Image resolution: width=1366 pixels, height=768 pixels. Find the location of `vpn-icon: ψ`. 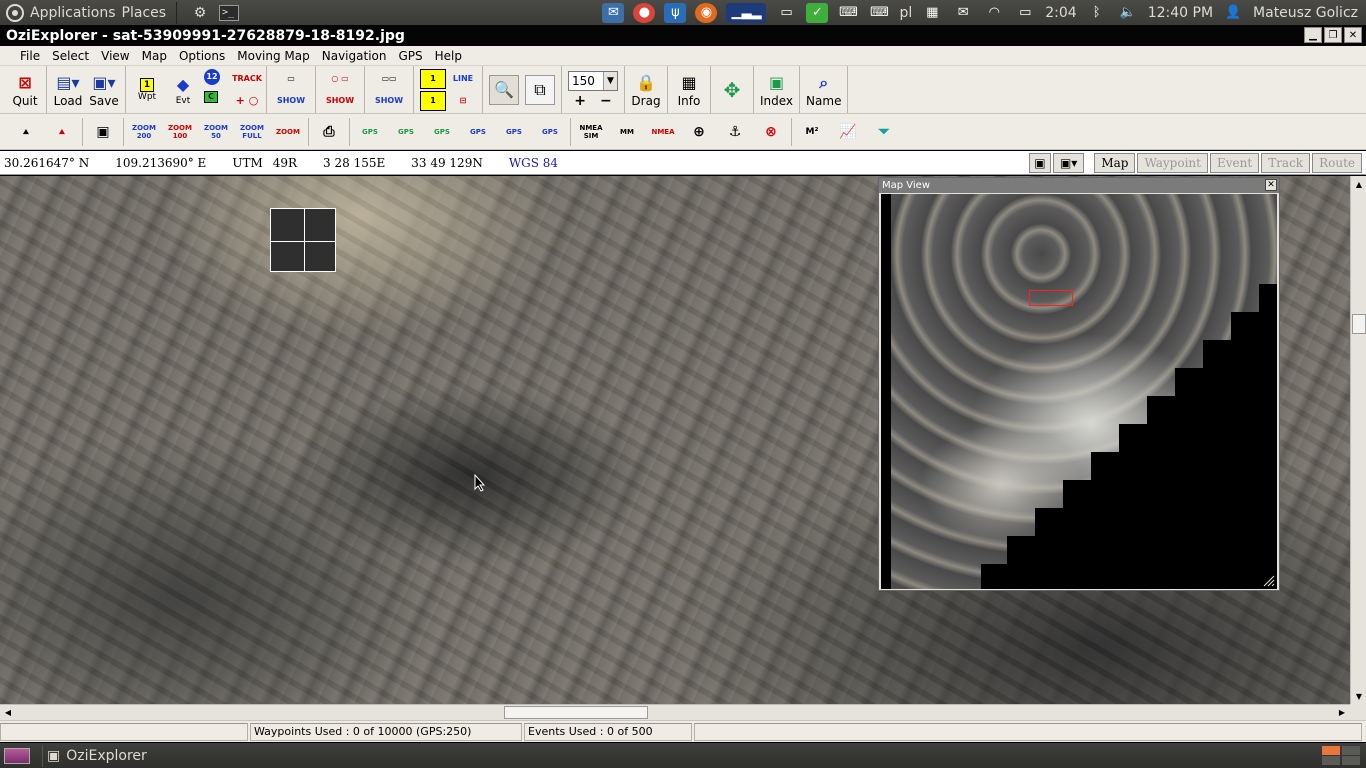

vpn-icon: ψ is located at coordinates (675, 12).